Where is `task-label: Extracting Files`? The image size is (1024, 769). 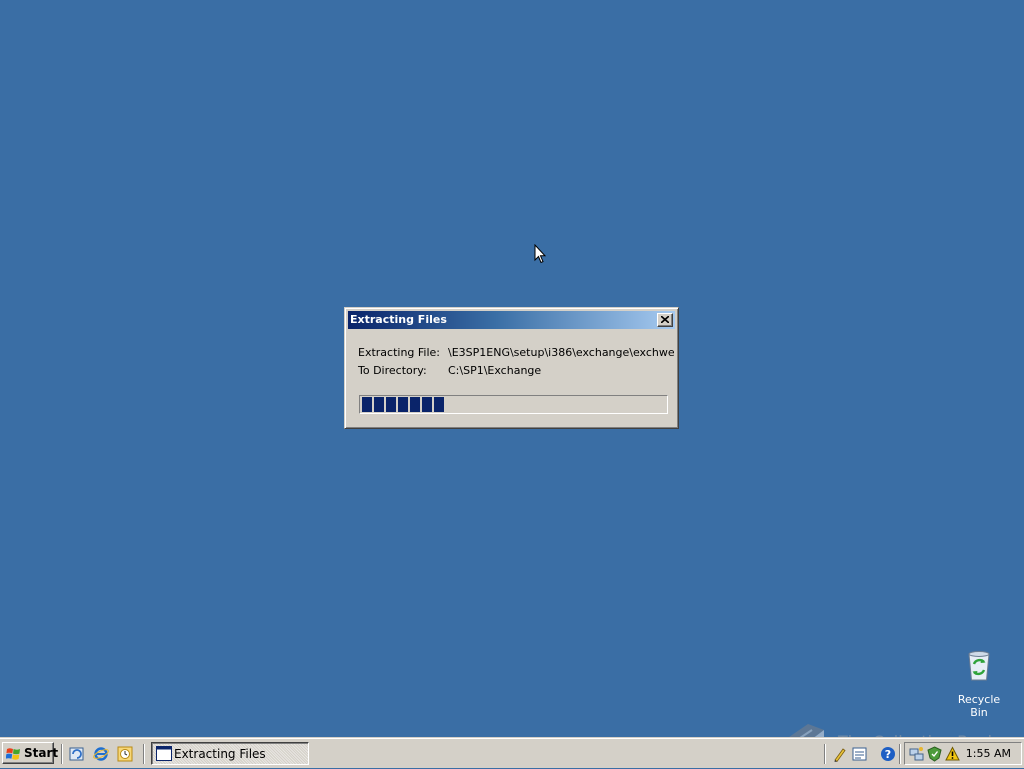
task-label: Extracting Files is located at coordinates (220, 754).